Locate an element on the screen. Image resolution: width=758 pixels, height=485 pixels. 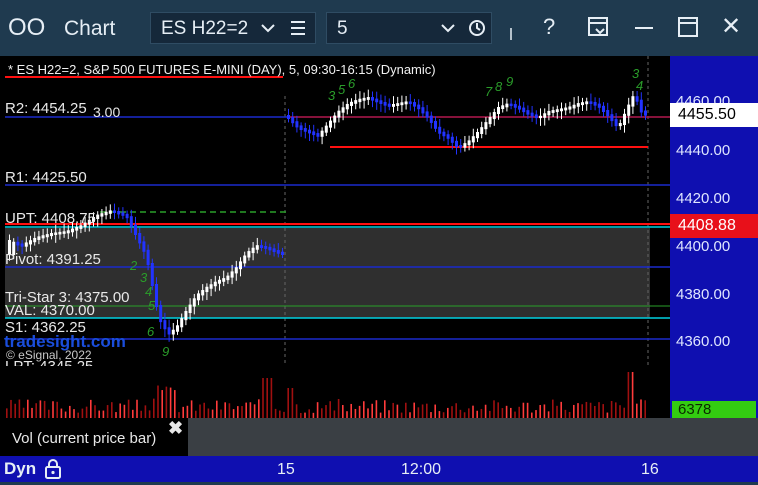
remove-study-icon: ✖ is located at coordinates (175, 428).